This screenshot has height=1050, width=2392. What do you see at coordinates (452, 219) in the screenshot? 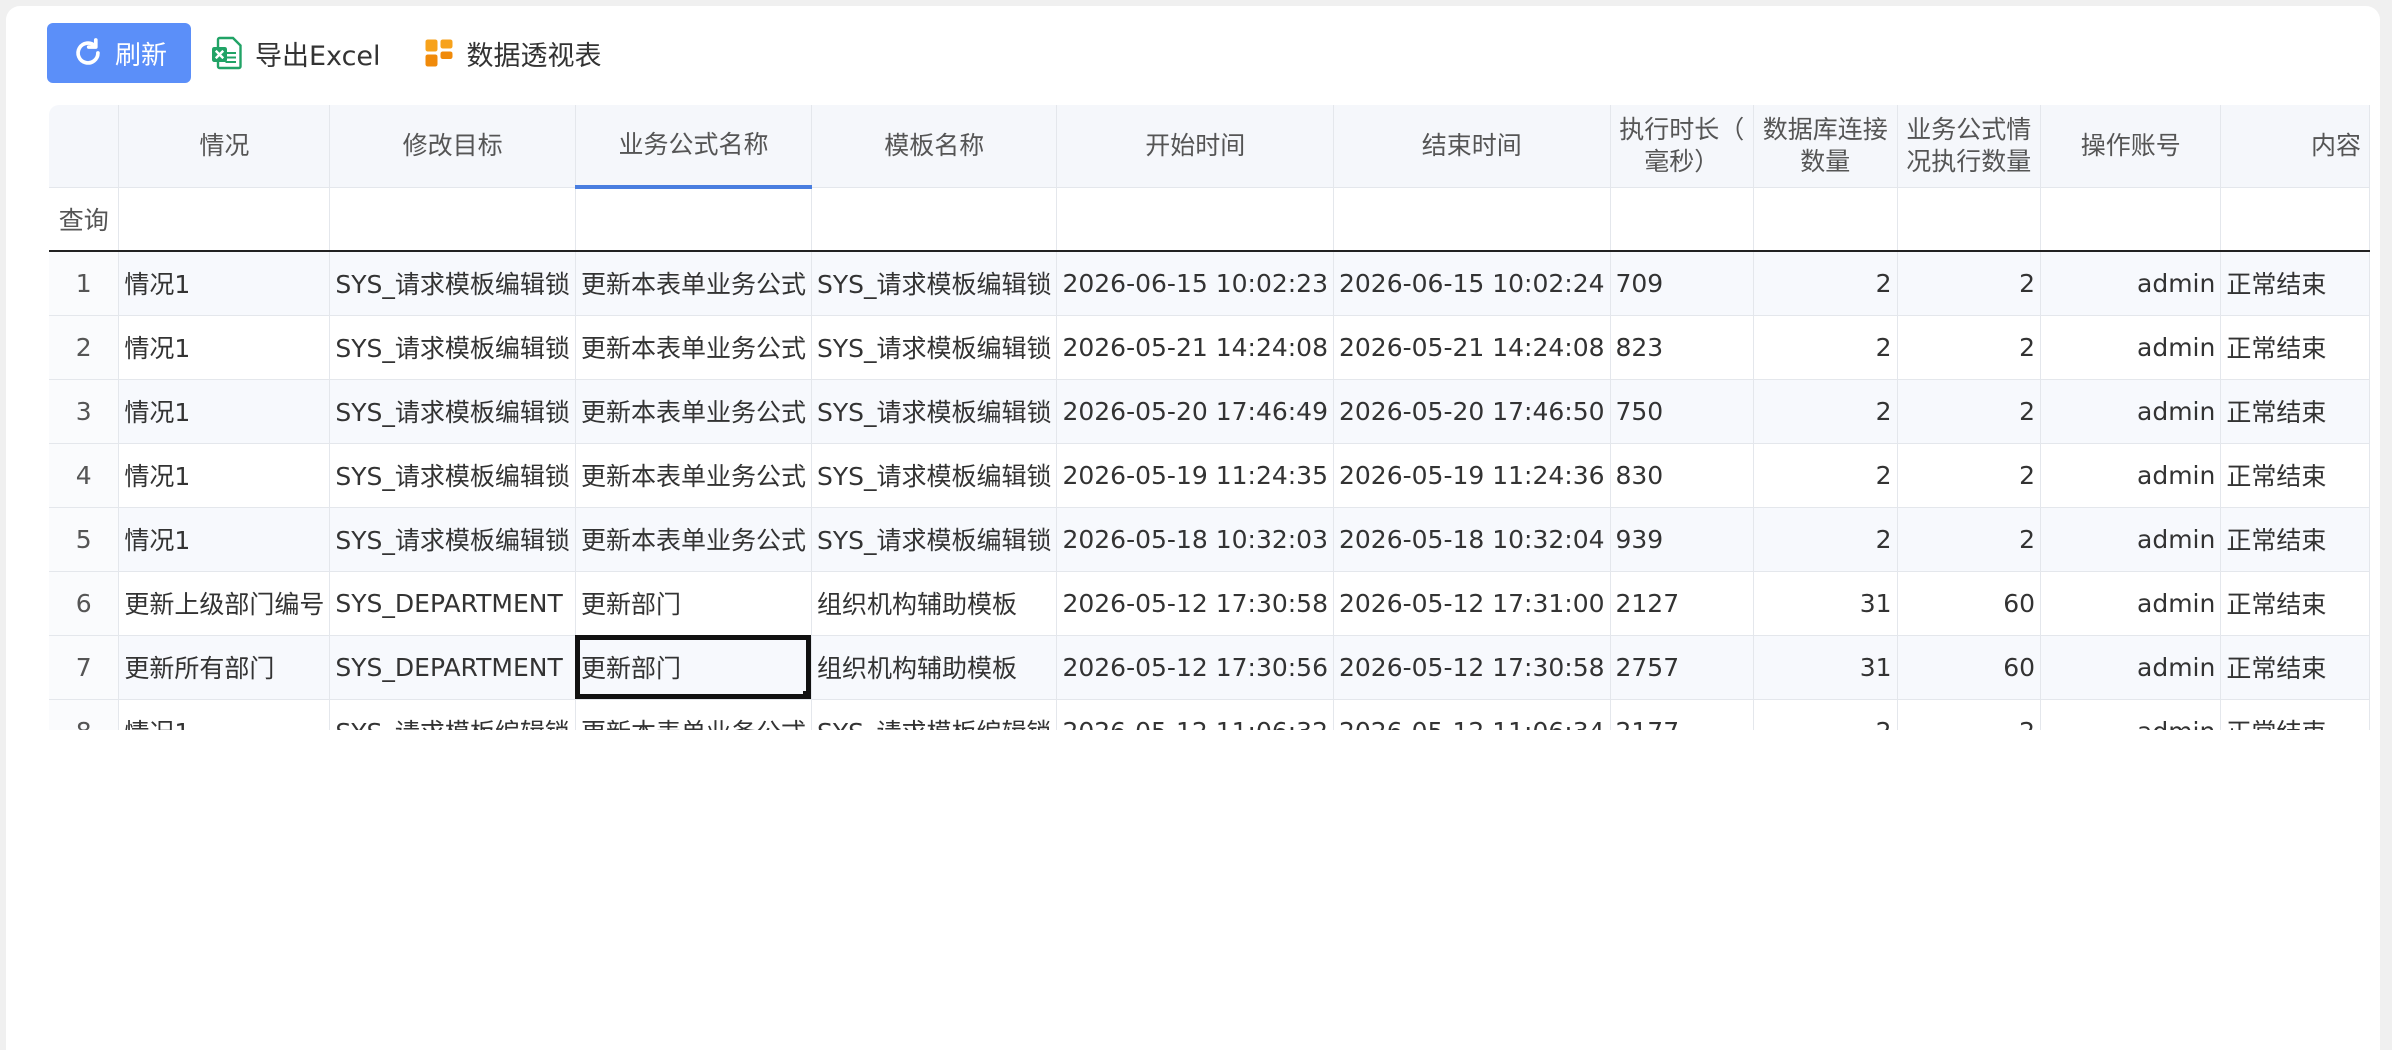
I see `filter-cell-target` at bounding box center [452, 219].